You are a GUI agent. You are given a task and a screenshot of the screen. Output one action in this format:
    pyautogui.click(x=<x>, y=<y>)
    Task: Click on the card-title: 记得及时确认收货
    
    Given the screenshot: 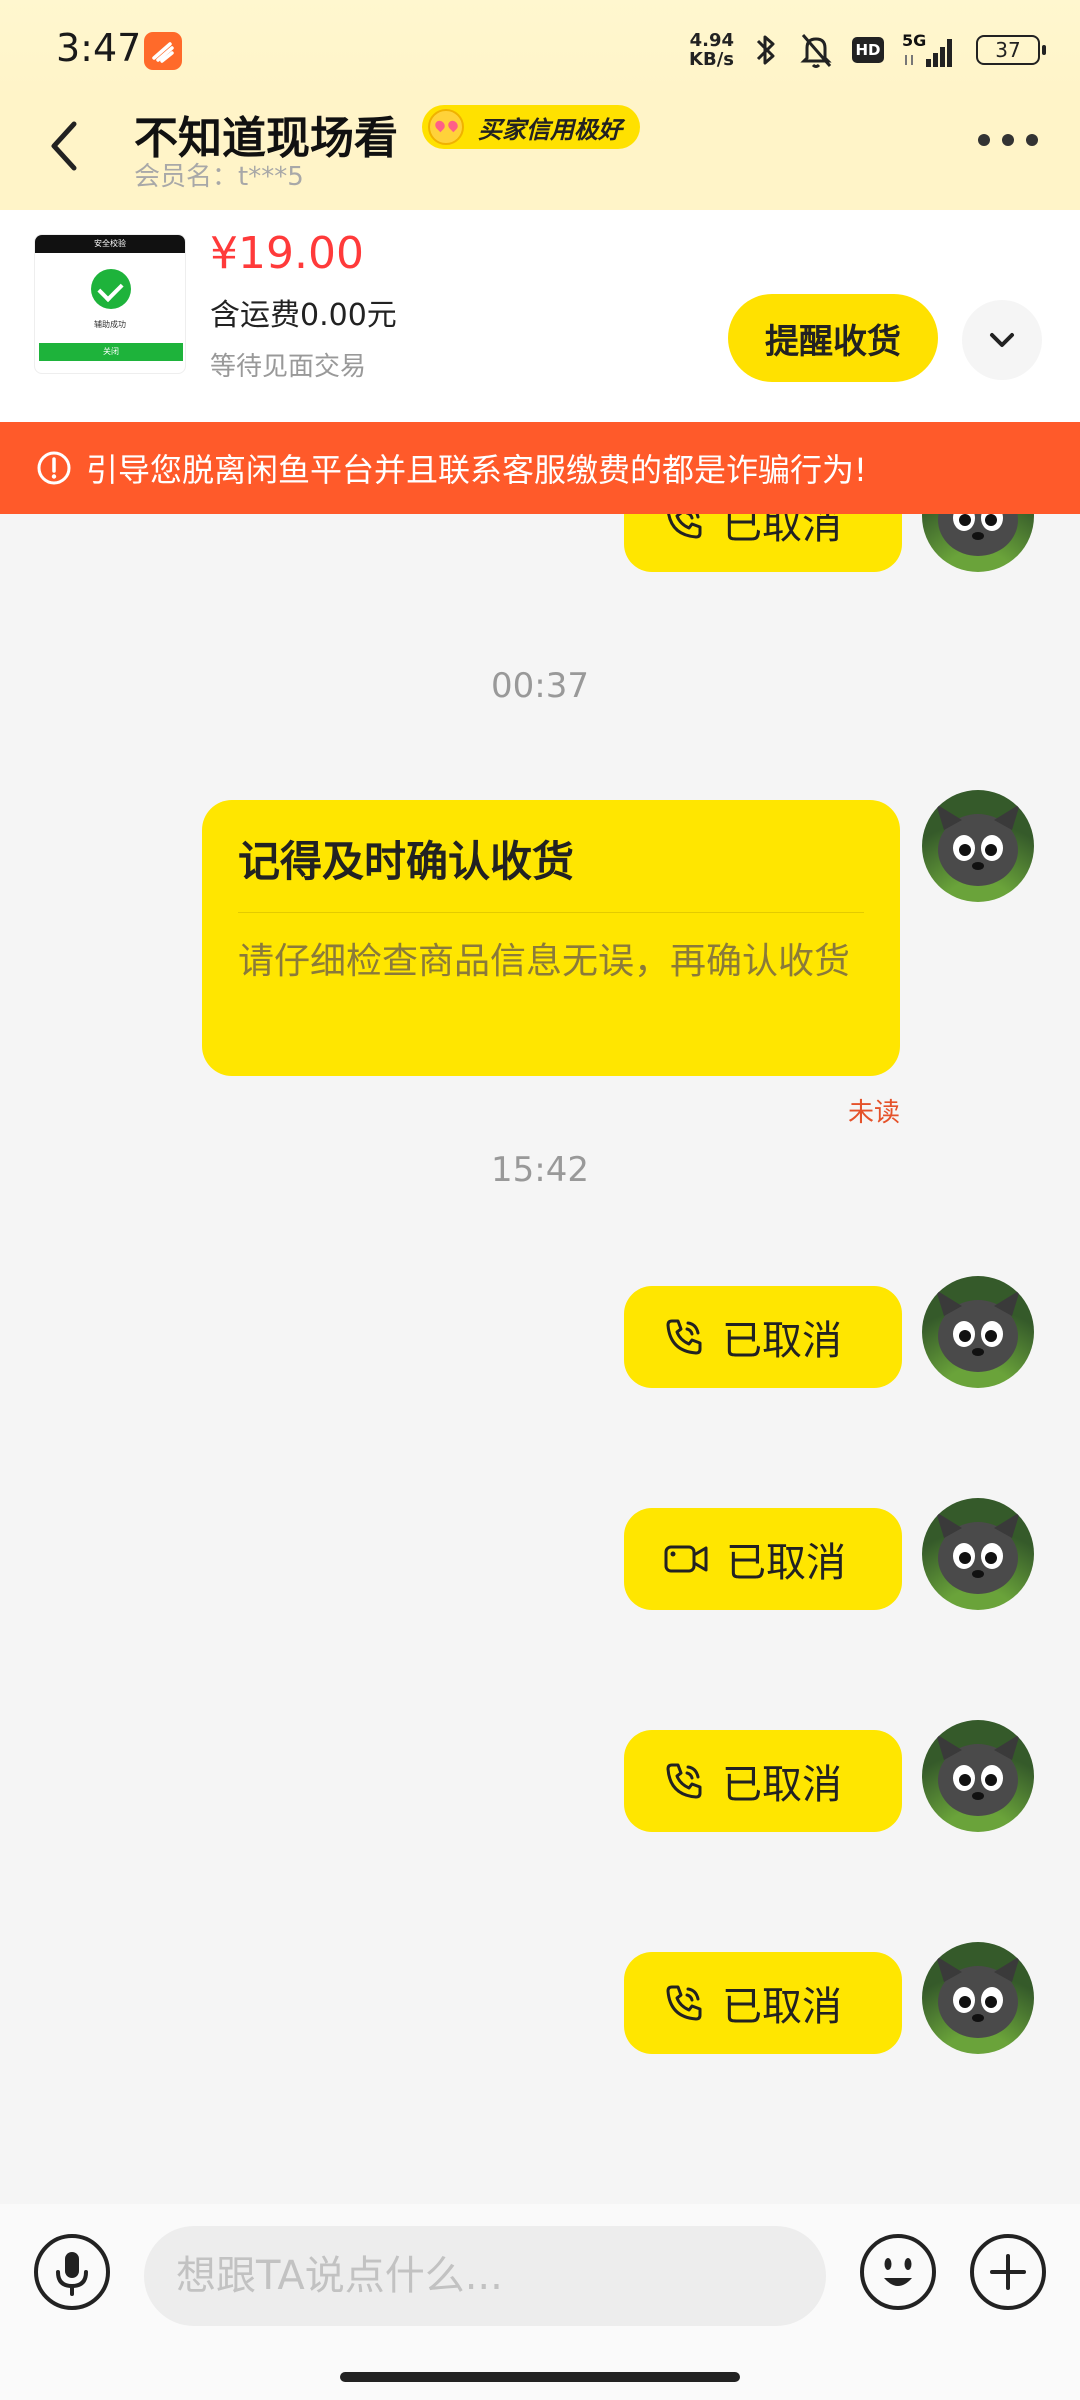 What is the action you would take?
    pyautogui.click(x=406, y=861)
    